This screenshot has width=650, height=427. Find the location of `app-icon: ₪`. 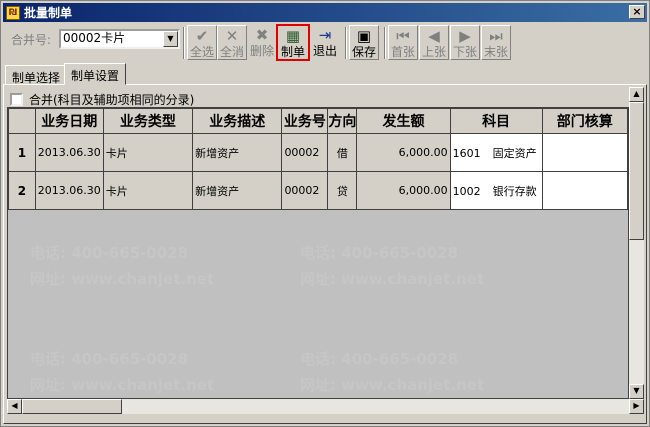

app-icon: ₪ is located at coordinates (13, 12).